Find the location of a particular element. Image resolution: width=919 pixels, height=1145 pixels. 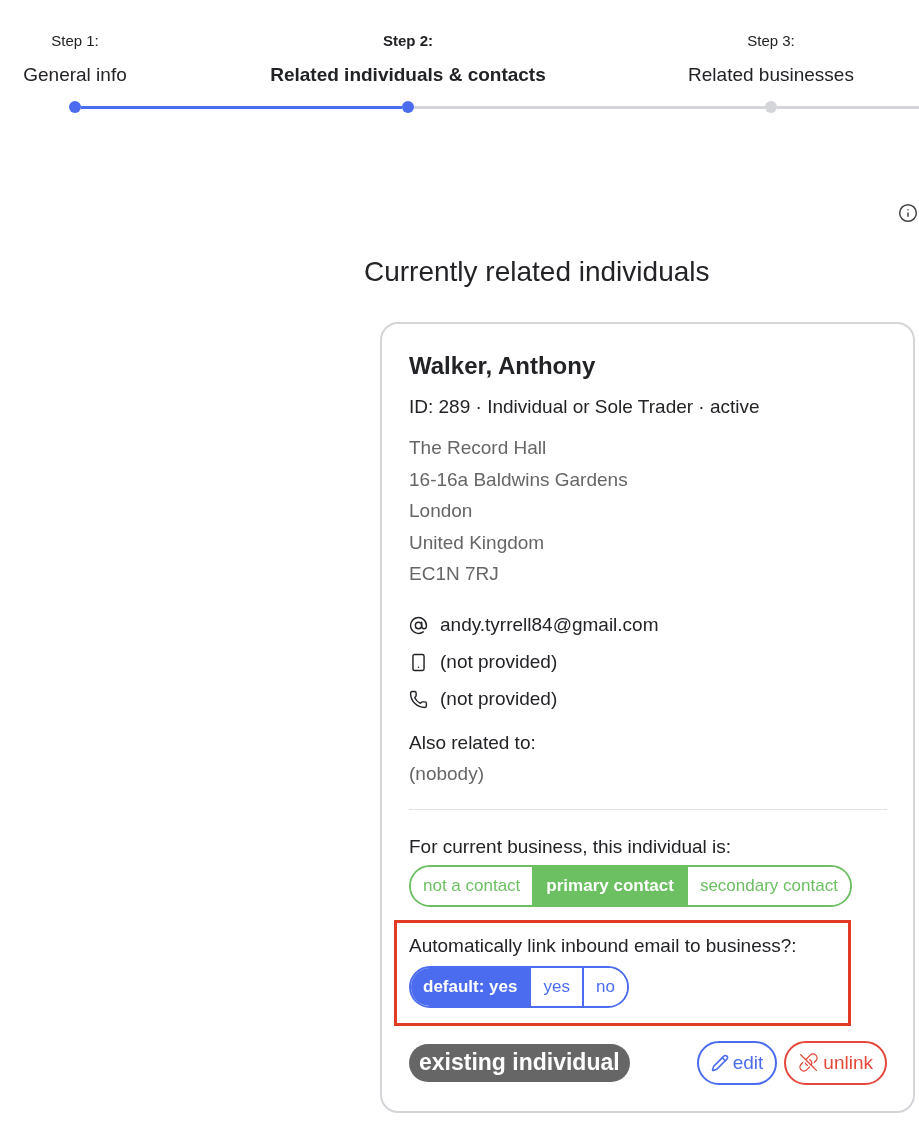

contact-role-option: primary contact is located at coordinates (609, 885).